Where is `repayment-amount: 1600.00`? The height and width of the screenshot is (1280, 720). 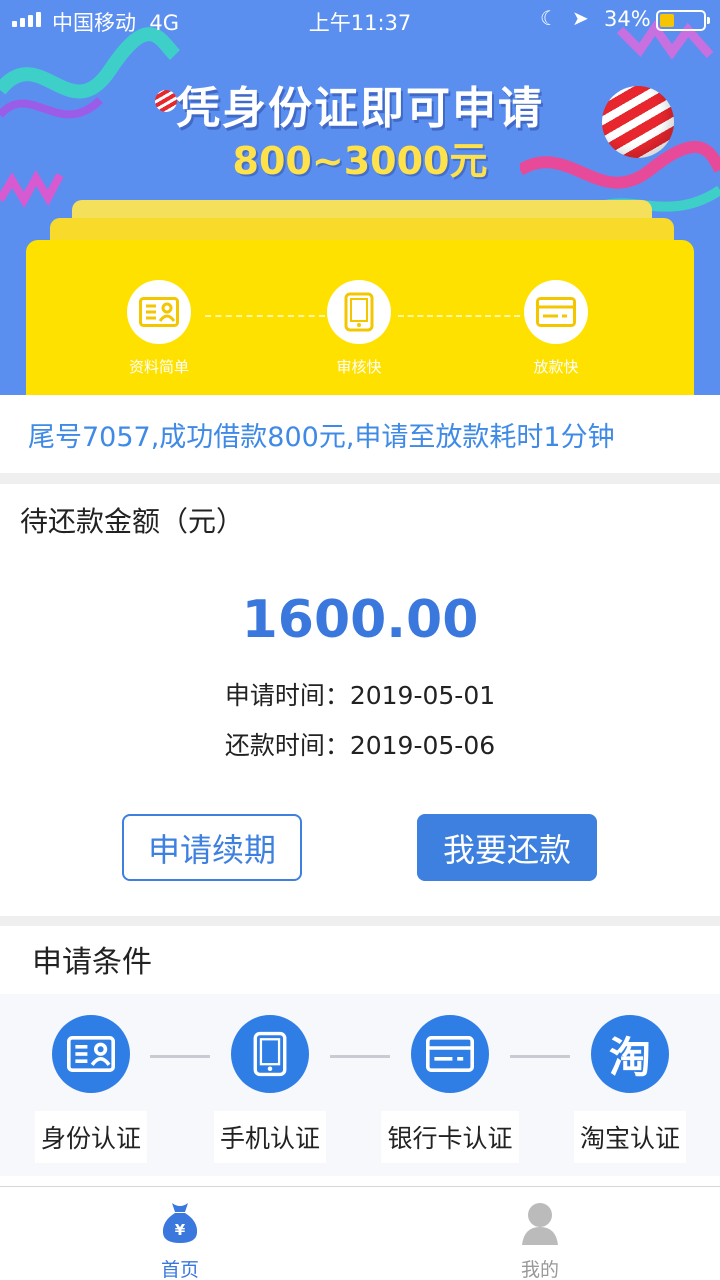
repayment-amount: 1600.00 is located at coordinates (360, 620).